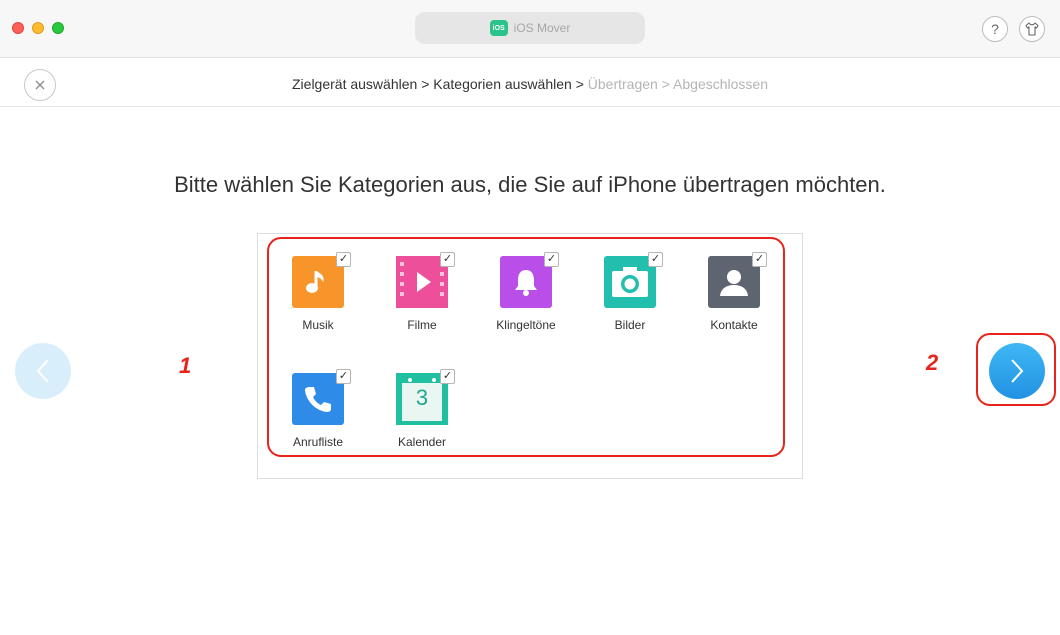 This screenshot has height=635, width=1060. I want to click on breadcrumb-step-select-device: Zielgerät auswählen, so click(355, 84).